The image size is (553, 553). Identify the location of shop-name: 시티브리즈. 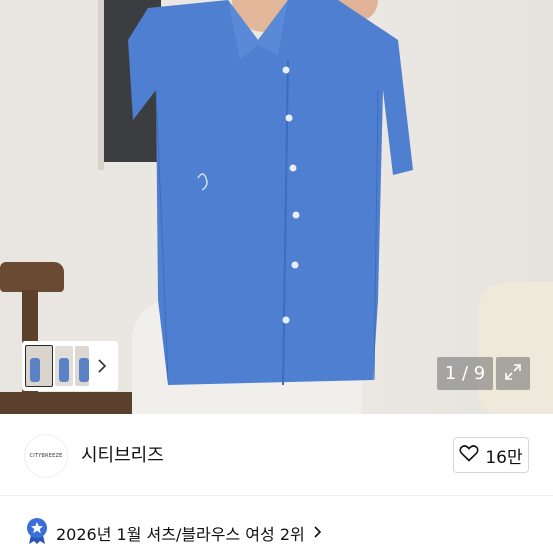
(122, 454).